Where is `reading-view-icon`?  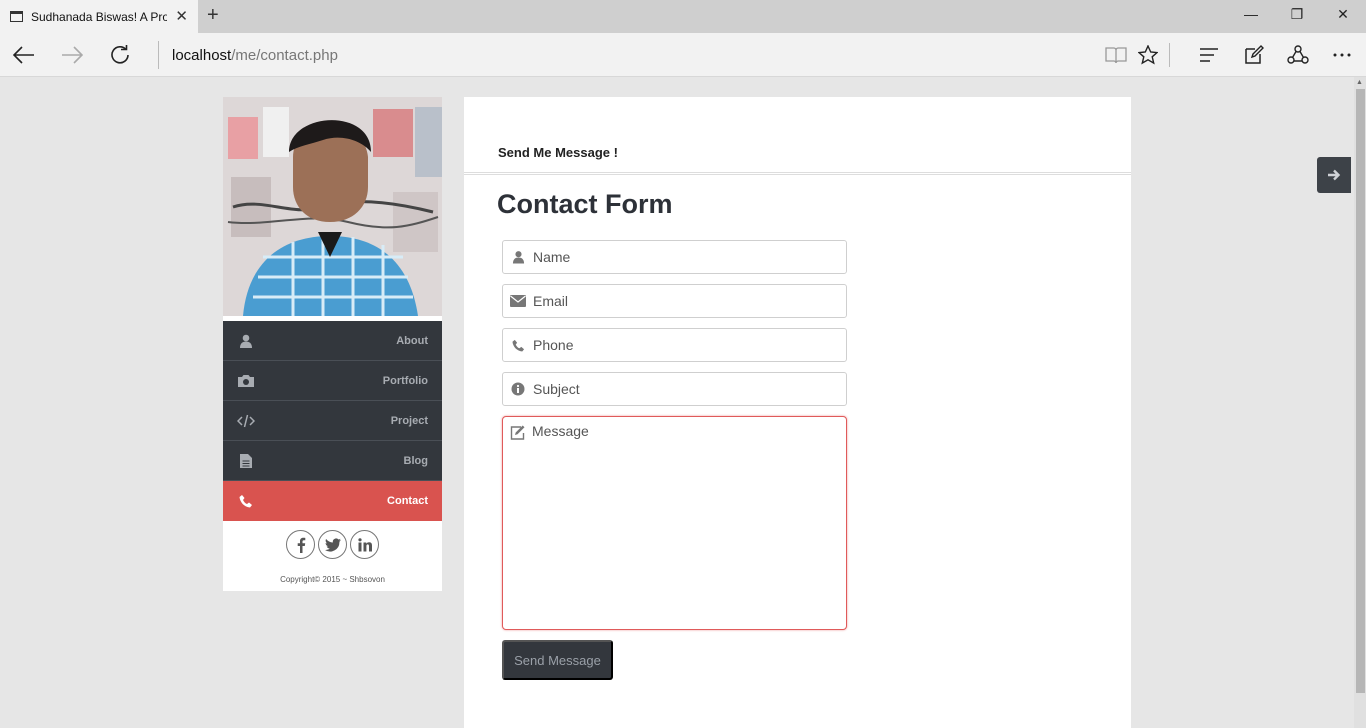 reading-view-icon is located at coordinates (1116, 55).